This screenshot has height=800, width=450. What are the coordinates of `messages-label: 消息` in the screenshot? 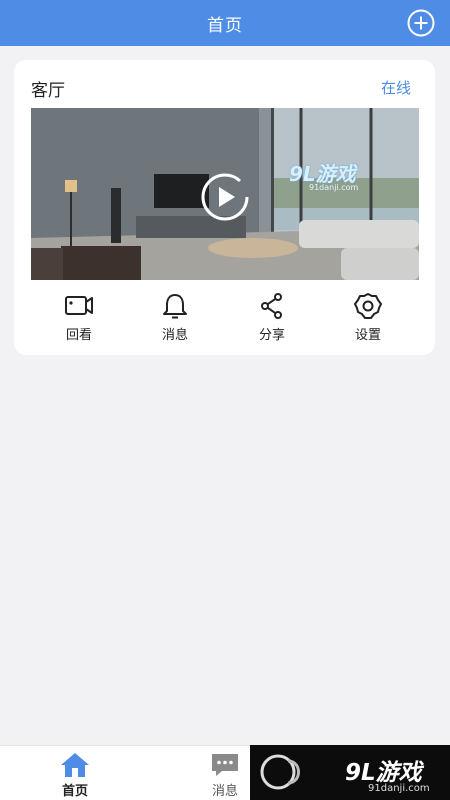 It's located at (174, 335).